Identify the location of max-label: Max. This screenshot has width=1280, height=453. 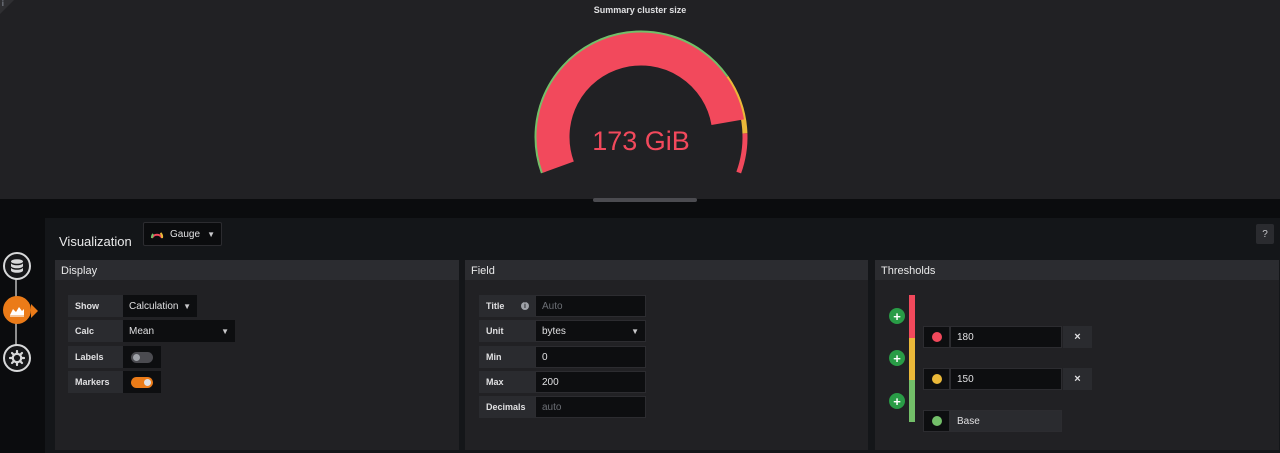
(507, 382).